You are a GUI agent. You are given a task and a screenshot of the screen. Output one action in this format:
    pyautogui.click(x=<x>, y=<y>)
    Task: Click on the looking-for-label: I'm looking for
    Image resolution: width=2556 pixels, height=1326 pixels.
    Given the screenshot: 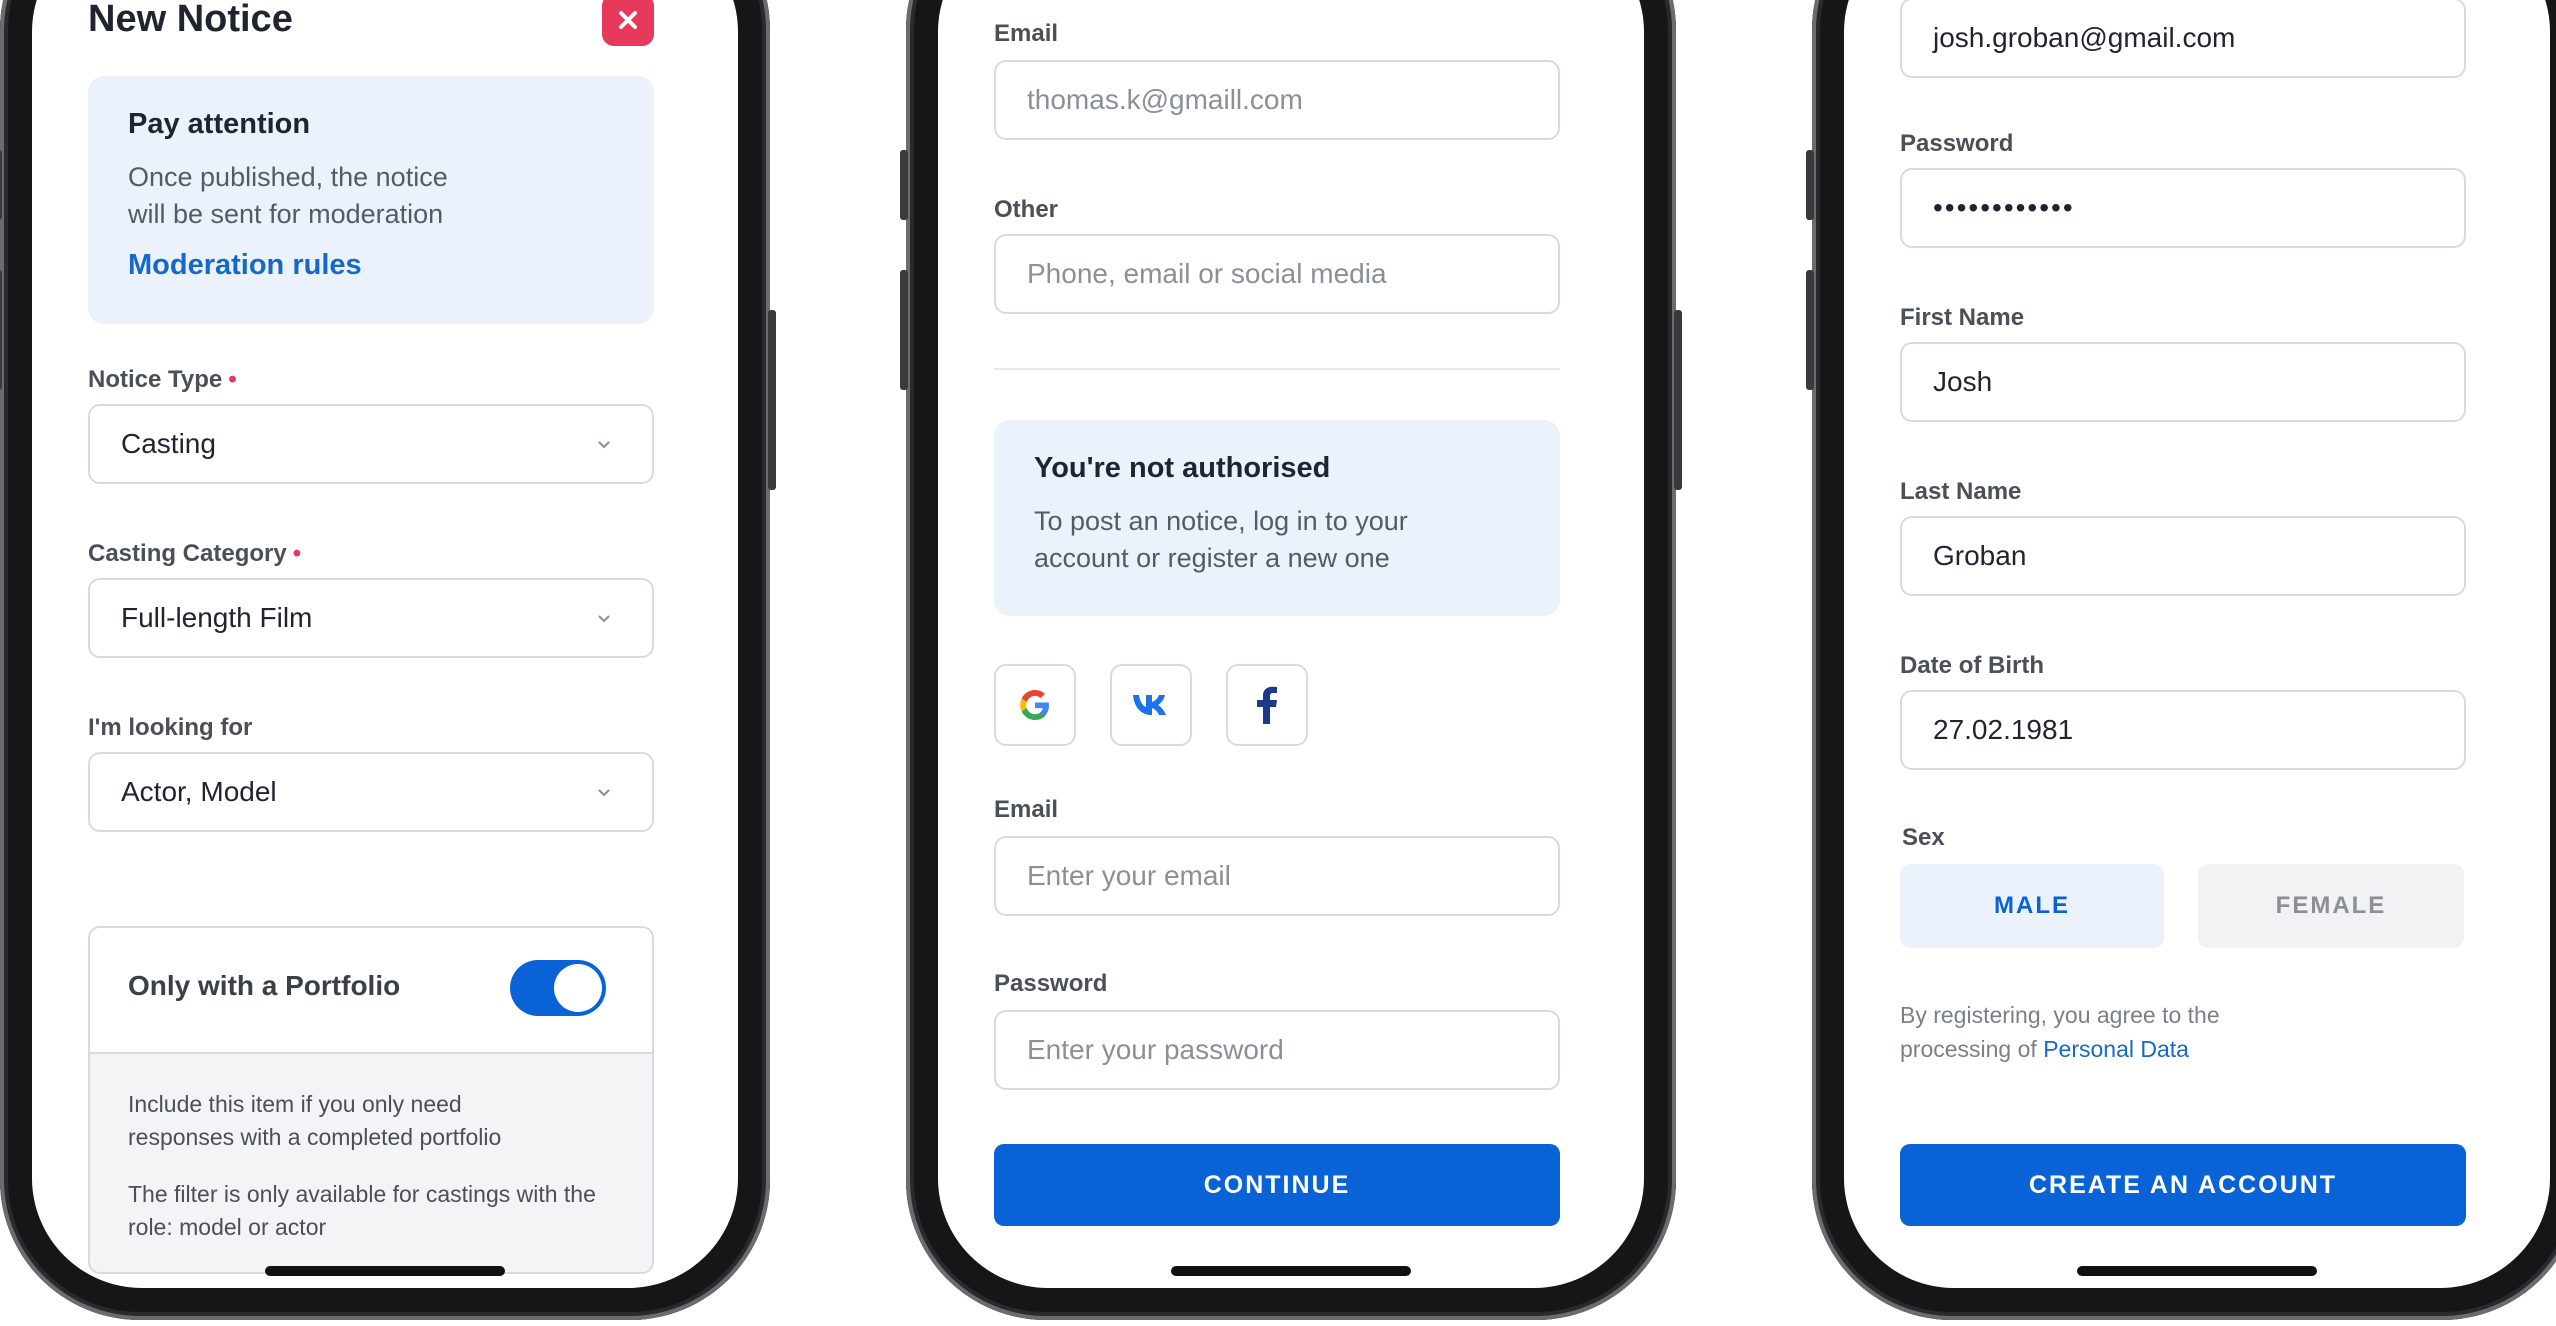 What is the action you would take?
    pyautogui.click(x=170, y=727)
    